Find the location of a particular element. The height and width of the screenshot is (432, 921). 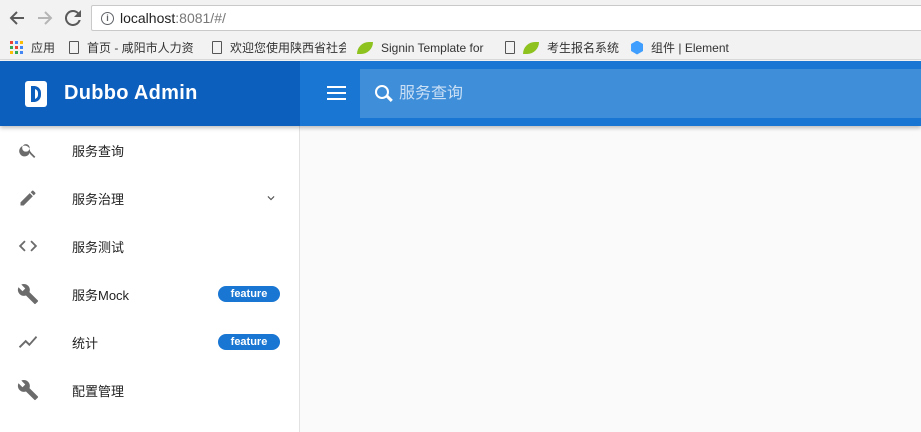

bookmark-item: 考生报名系统 is located at coordinates (562, 47).